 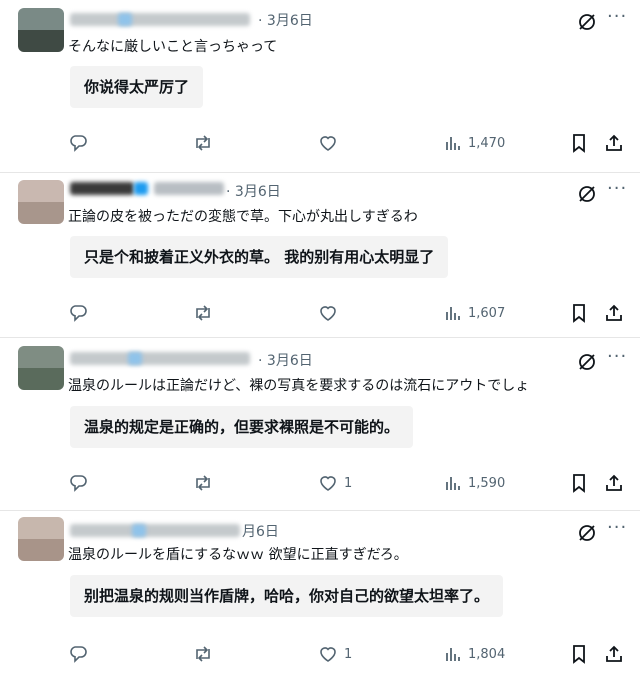 What do you see at coordinates (238, 555) in the screenshot?
I see `post-text: 温泉のルールを盾にするなｗｗ 欲望に正直すぎだろ。` at bounding box center [238, 555].